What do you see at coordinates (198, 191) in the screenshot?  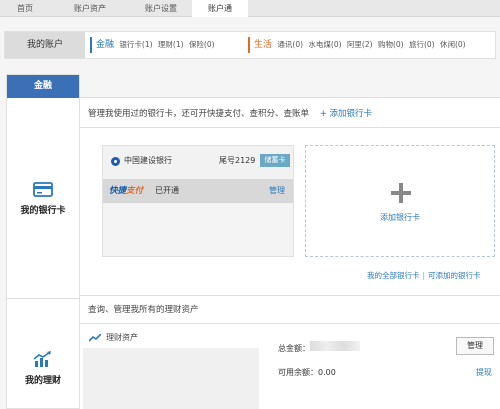 I see `quickpay-row: 快捷支付 已开通 管理` at bounding box center [198, 191].